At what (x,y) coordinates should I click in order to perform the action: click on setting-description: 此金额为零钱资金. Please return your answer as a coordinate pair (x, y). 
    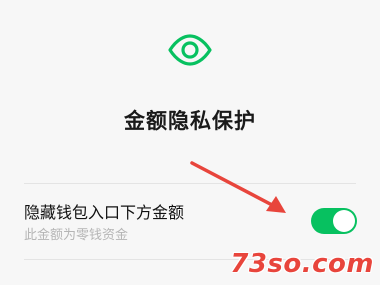
    Looking at the image, I should click on (76, 235).